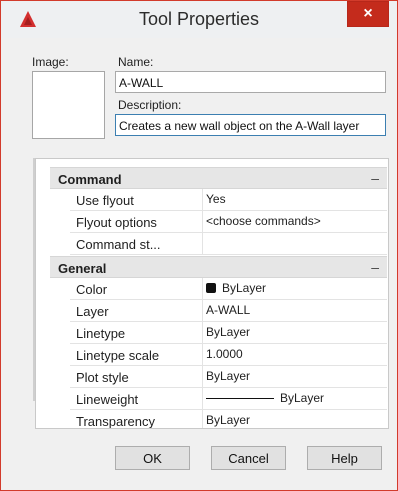 Image resolution: width=398 pixels, height=491 pixels. Describe the element at coordinates (150, 105) in the screenshot. I see `description-label: Description:` at that location.